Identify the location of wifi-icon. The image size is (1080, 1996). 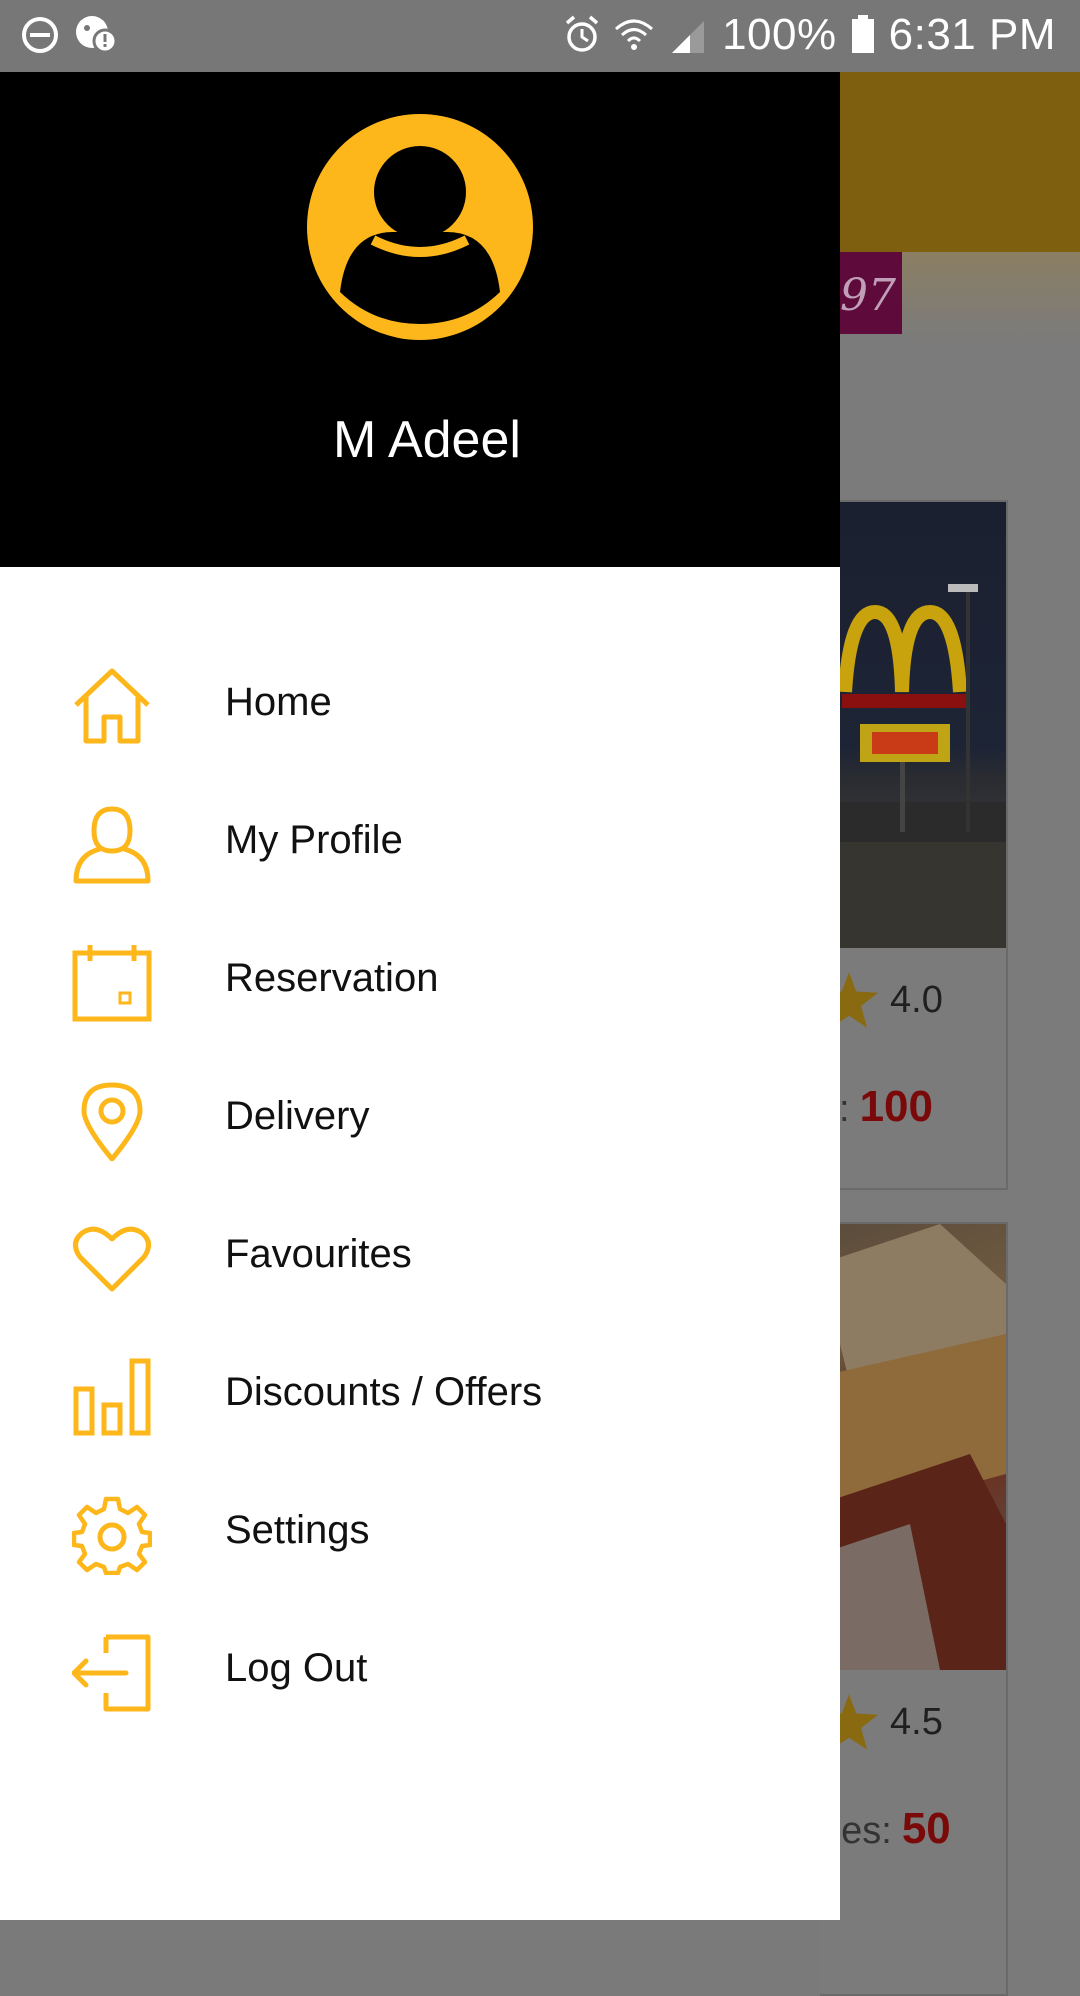
(634, 34).